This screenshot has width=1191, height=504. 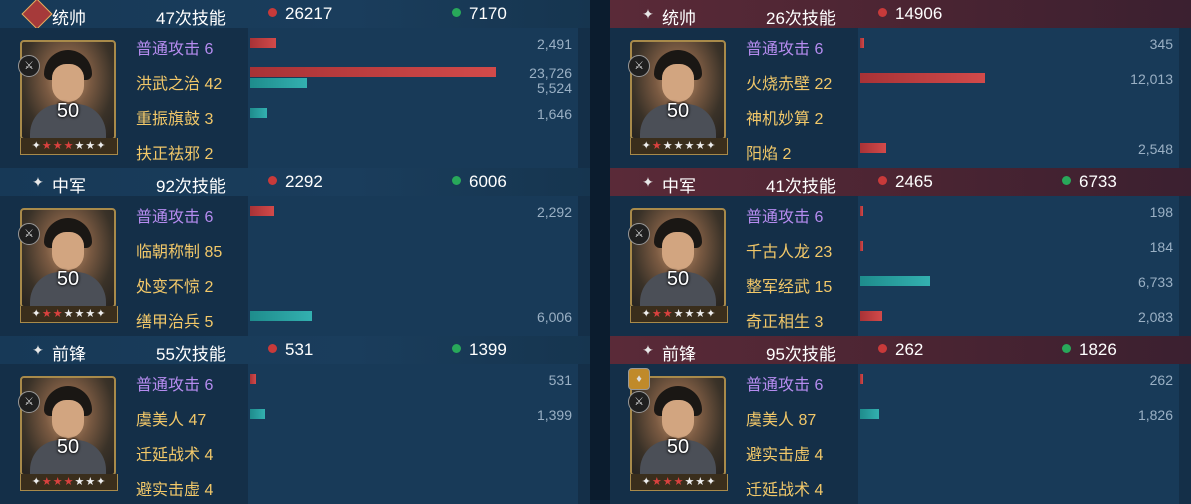 What do you see at coordinates (554, 44) in the screenshot?
I see `damage-amount: 2,491` at bounding box center [554, 44].